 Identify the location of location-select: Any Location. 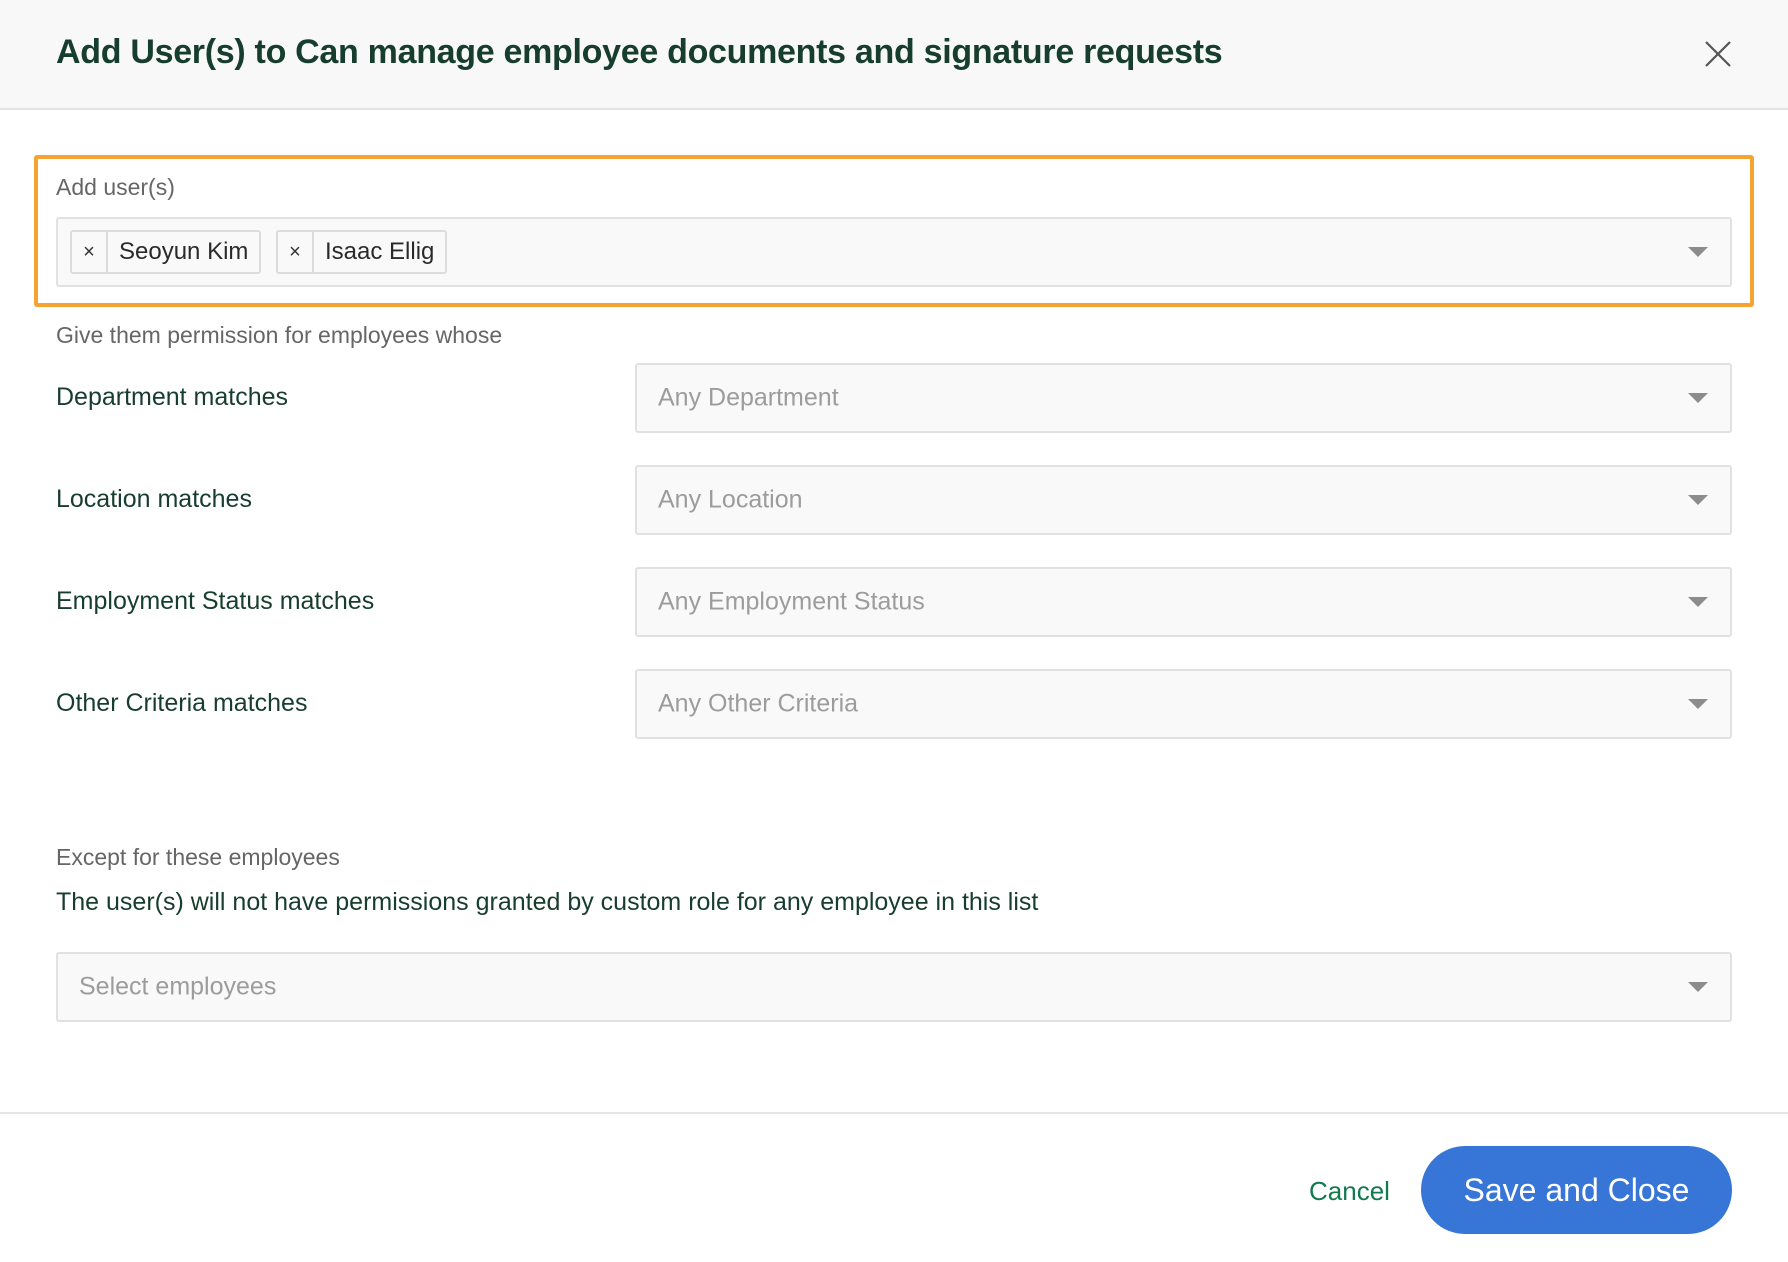
(1183, 500).